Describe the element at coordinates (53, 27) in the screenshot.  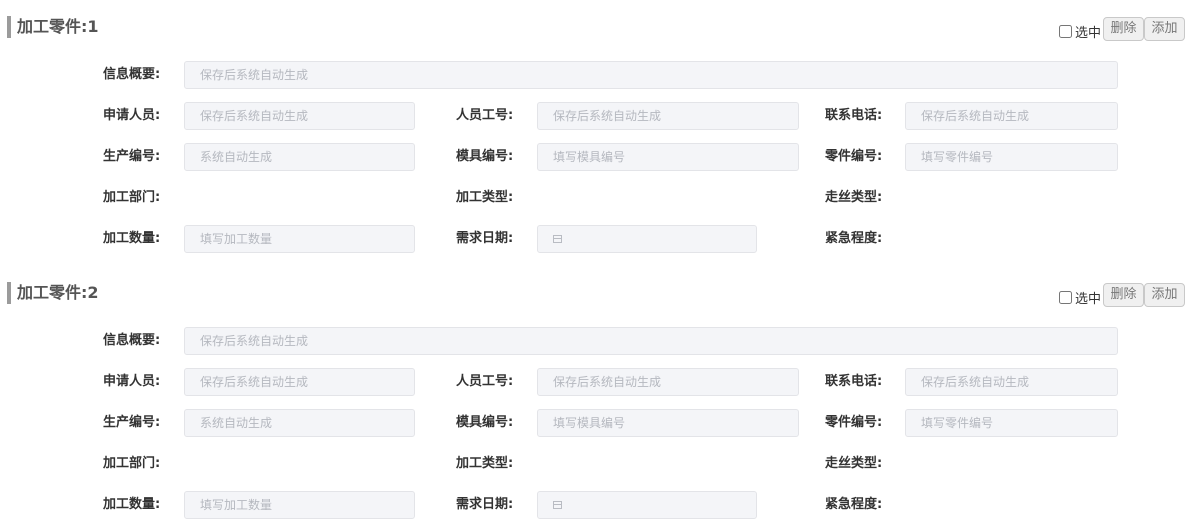
I see `part-title: 加工零件:1` at that location.